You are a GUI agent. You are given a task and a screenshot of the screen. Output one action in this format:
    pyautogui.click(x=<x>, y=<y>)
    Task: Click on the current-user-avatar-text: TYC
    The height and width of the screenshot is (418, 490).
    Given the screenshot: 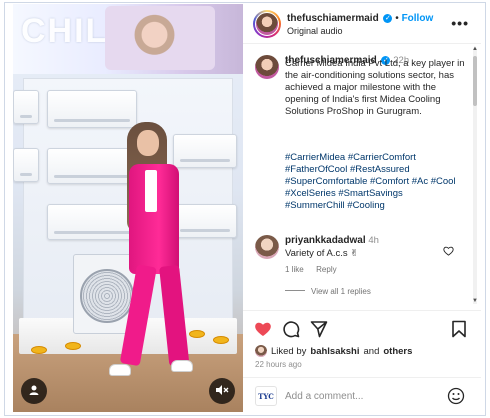 What is the action you would take?
    pyautogui.click(x=266, y=396)
    